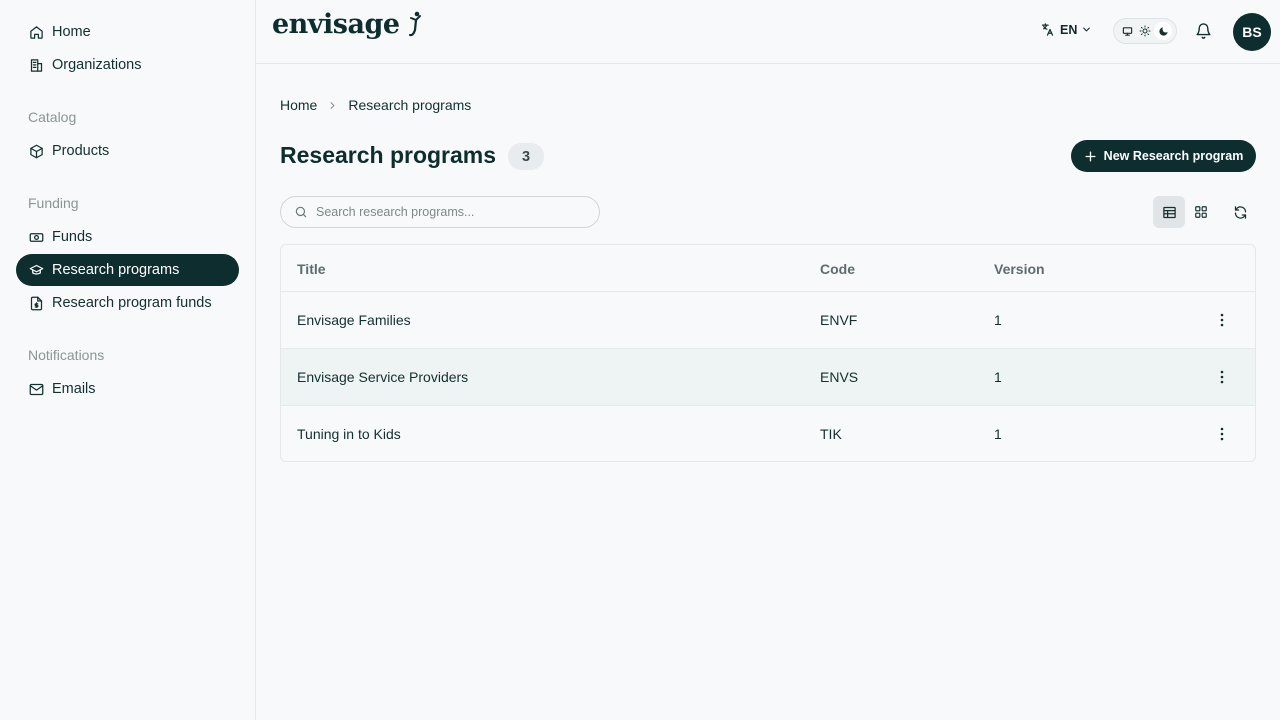 The height and width of the screenshot is (720, 1280). Describe the element at coordinates (36, 303) in the screenshot. I see `file-dollar-icon` at that location.